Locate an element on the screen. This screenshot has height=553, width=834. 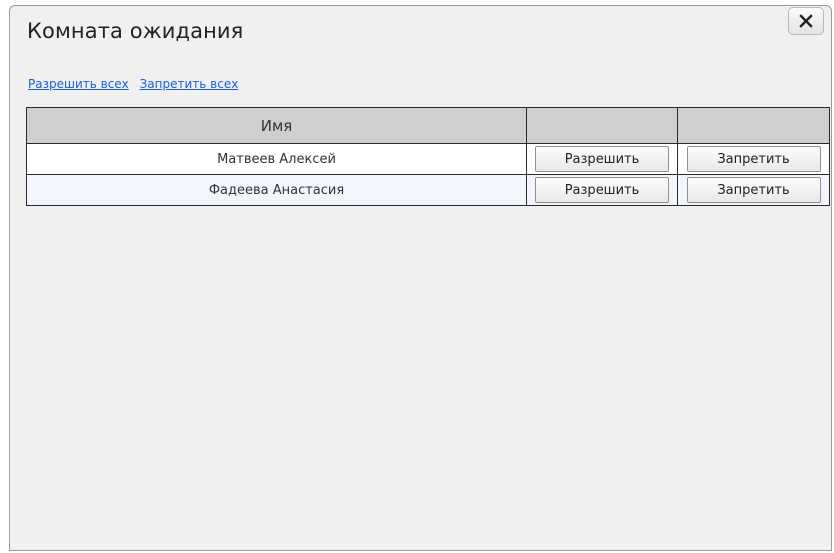
user-name: Матвеев Алексей is located at coordinates (276, 159).